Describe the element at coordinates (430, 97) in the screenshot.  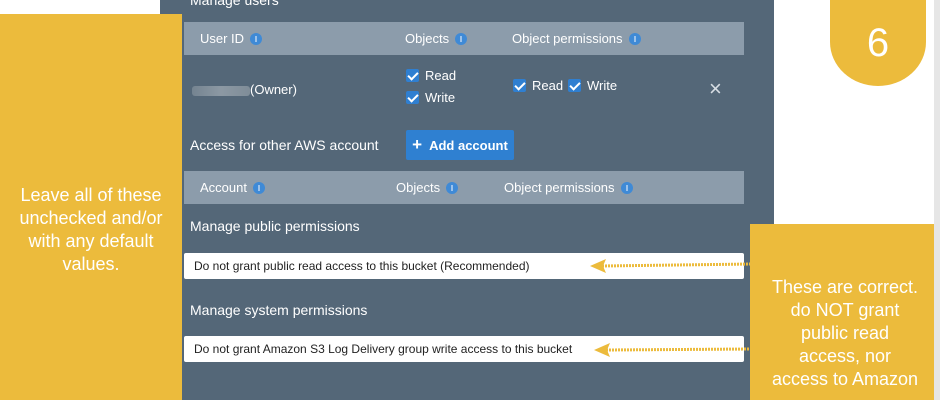
I see `objects-write-checkbox: Write` at that location.